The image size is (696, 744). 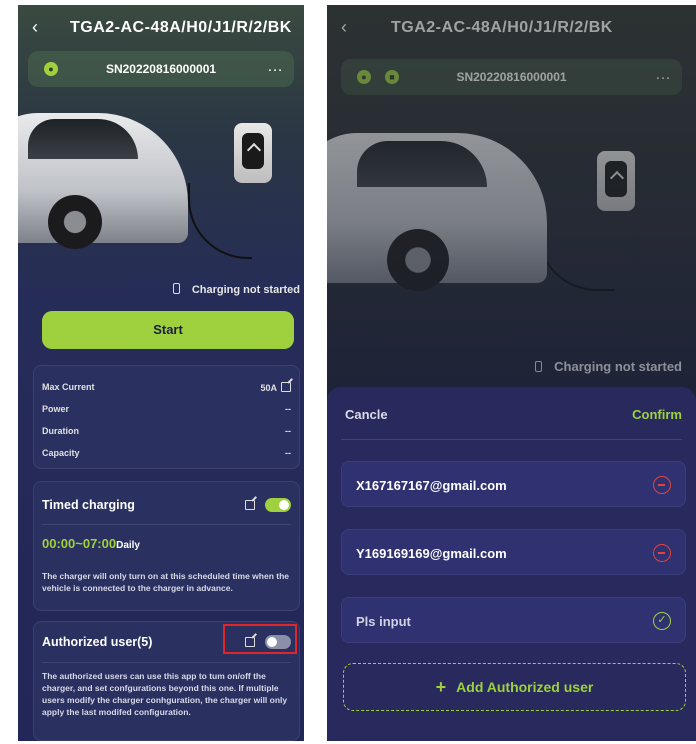 What do you see at coordinates (97, 642) in the screenshot?
I see `authorized-user-title: Authorized user(5)` at bounding box center [97, 642].